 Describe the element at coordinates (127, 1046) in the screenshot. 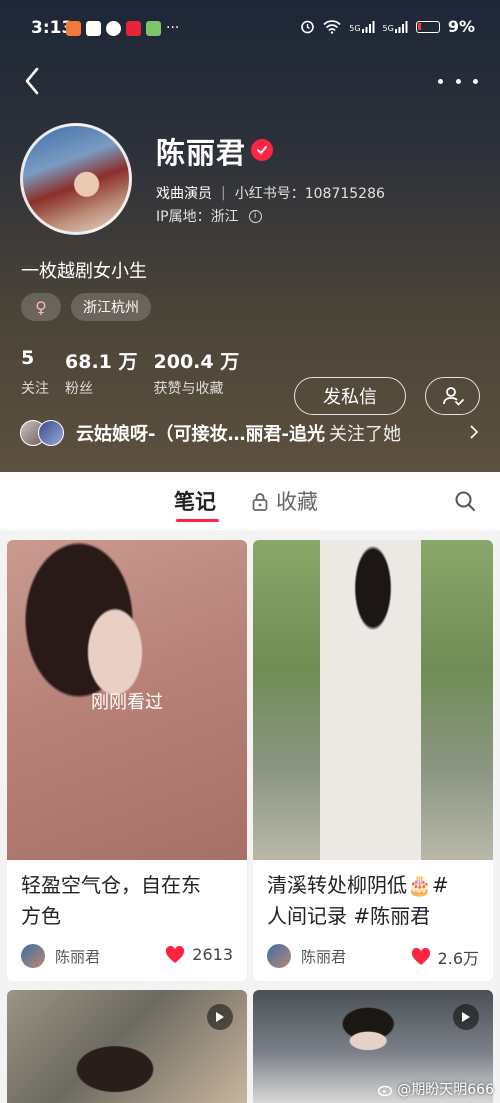

I see `note-card` at that location.